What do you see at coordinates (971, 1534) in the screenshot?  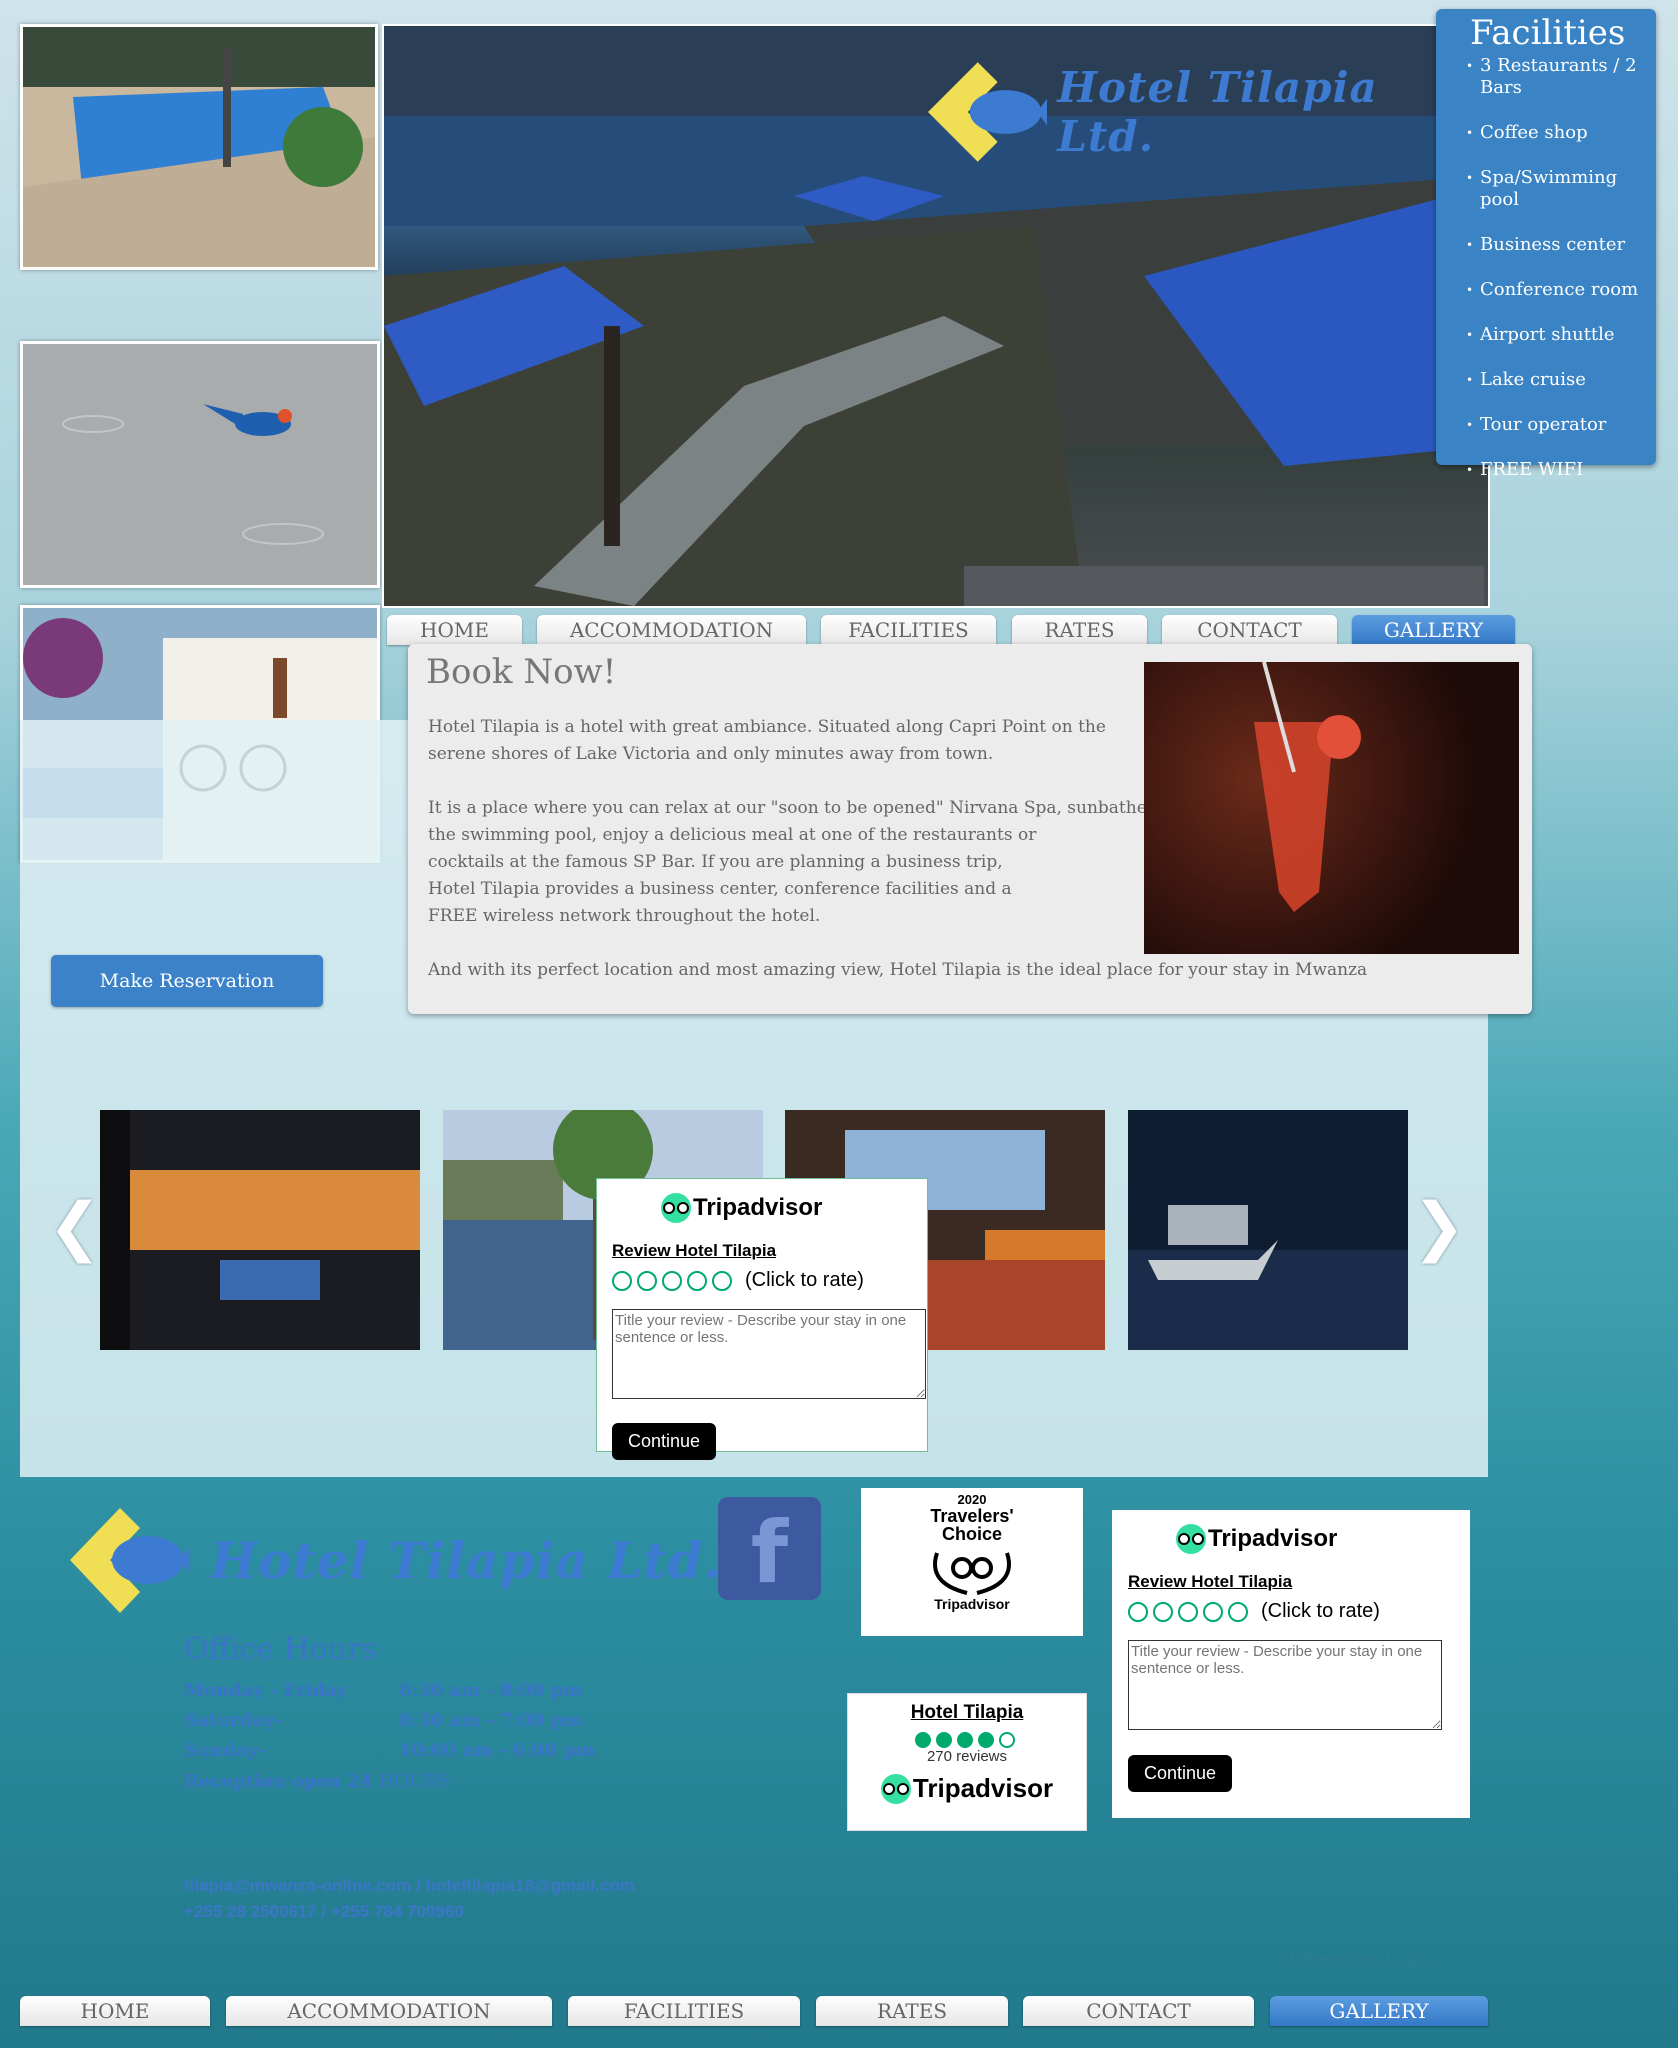 I see `award-line-2: Choice` at bounding box center [971, 1534].